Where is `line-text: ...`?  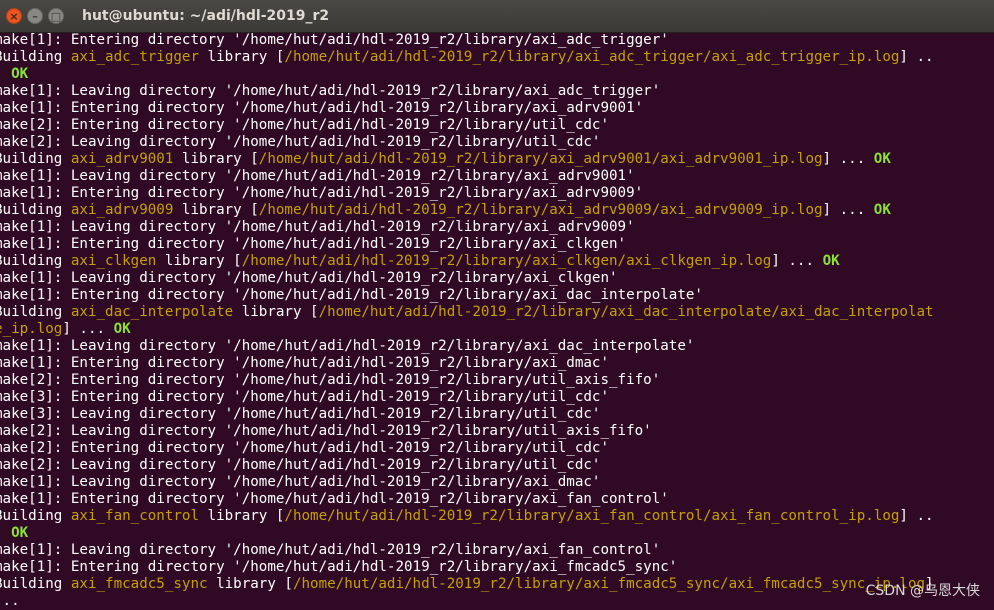
line-text: ... is located at coordinates (10, 601).